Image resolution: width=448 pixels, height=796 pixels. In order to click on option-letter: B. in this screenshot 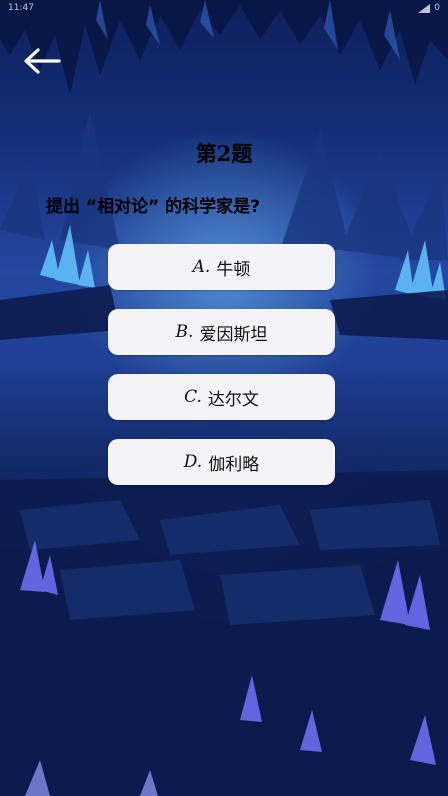, I will do `click(184, 332)`.